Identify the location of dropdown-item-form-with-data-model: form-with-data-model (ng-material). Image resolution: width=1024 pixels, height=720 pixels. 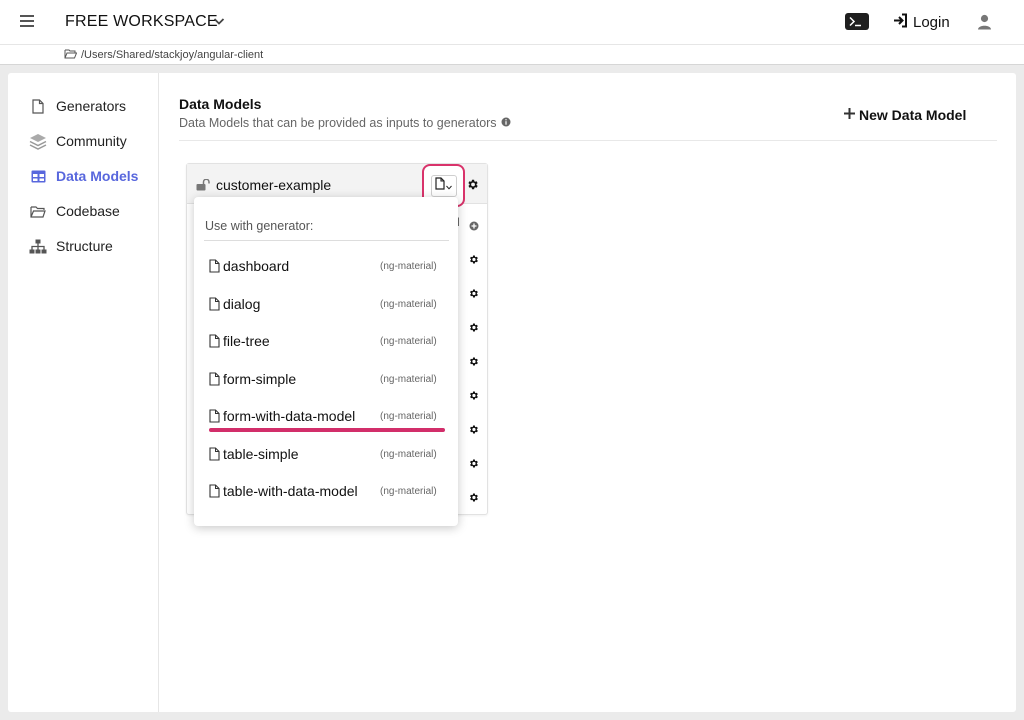
(329, 416).